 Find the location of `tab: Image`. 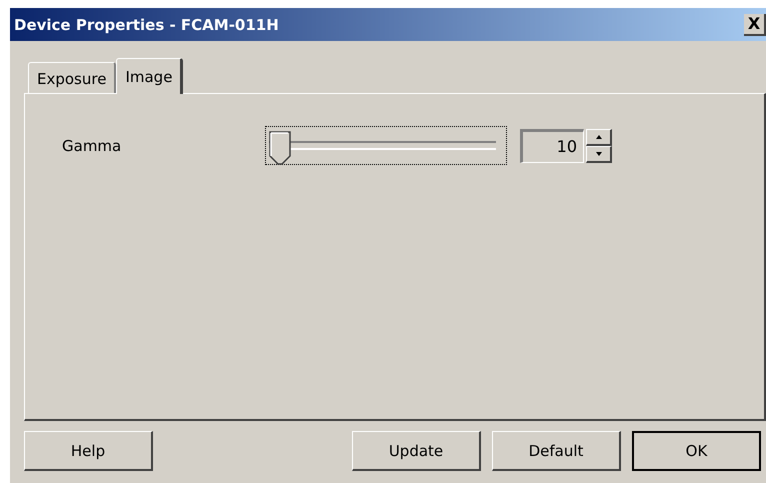

tab: Image is located at coordinates (150, 76).